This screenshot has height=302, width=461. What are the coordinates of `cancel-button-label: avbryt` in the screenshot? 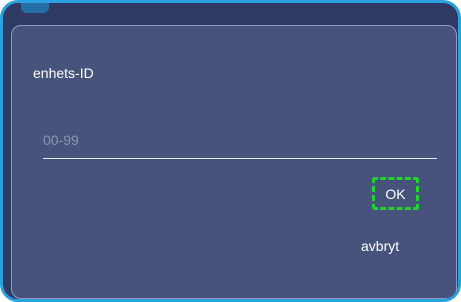 It's located at (380, 246).